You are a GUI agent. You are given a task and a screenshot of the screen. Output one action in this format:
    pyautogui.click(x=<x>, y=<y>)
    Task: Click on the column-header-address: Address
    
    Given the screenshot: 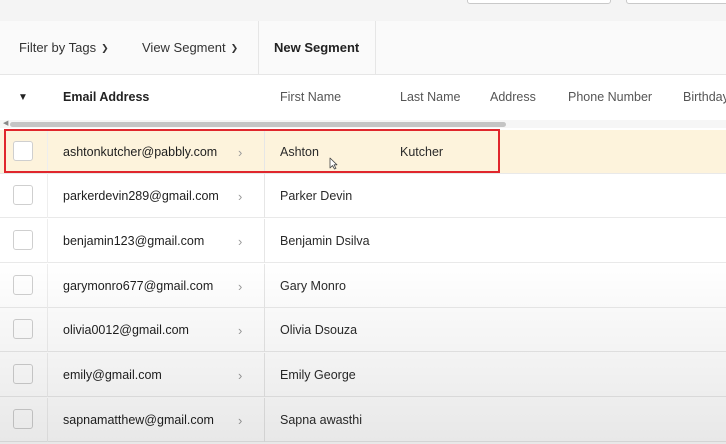 What is the action you would take?
    pyautogui.click(x=513, y=97)
    